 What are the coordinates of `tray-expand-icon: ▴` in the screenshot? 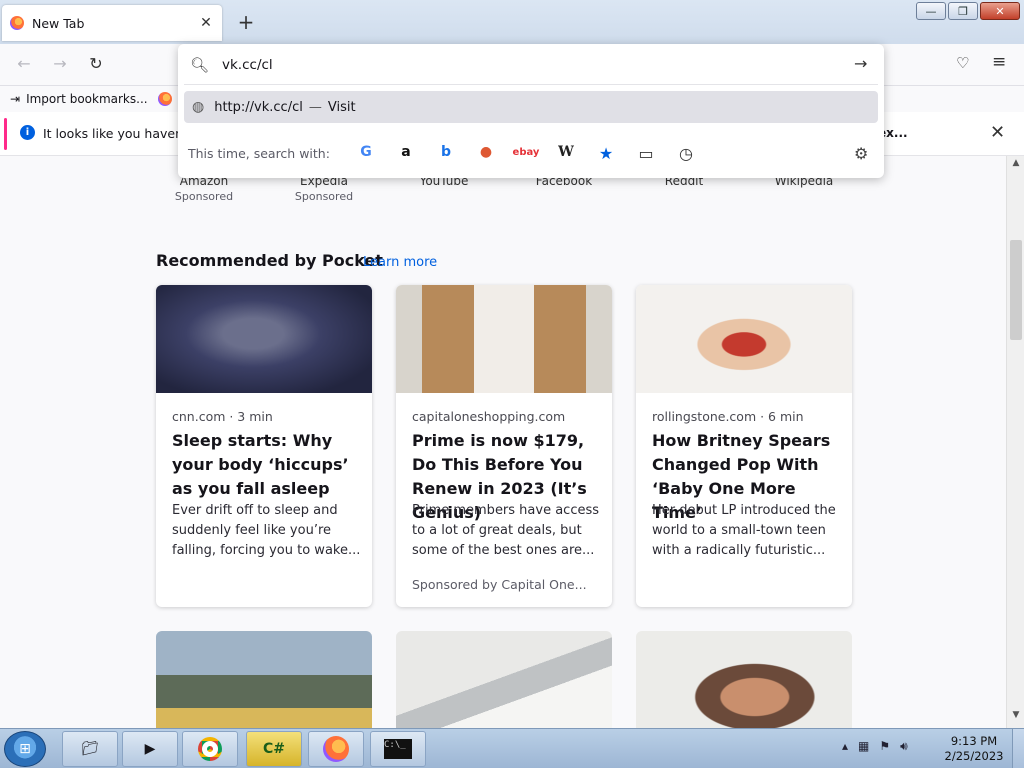 It's located at (845, 746).